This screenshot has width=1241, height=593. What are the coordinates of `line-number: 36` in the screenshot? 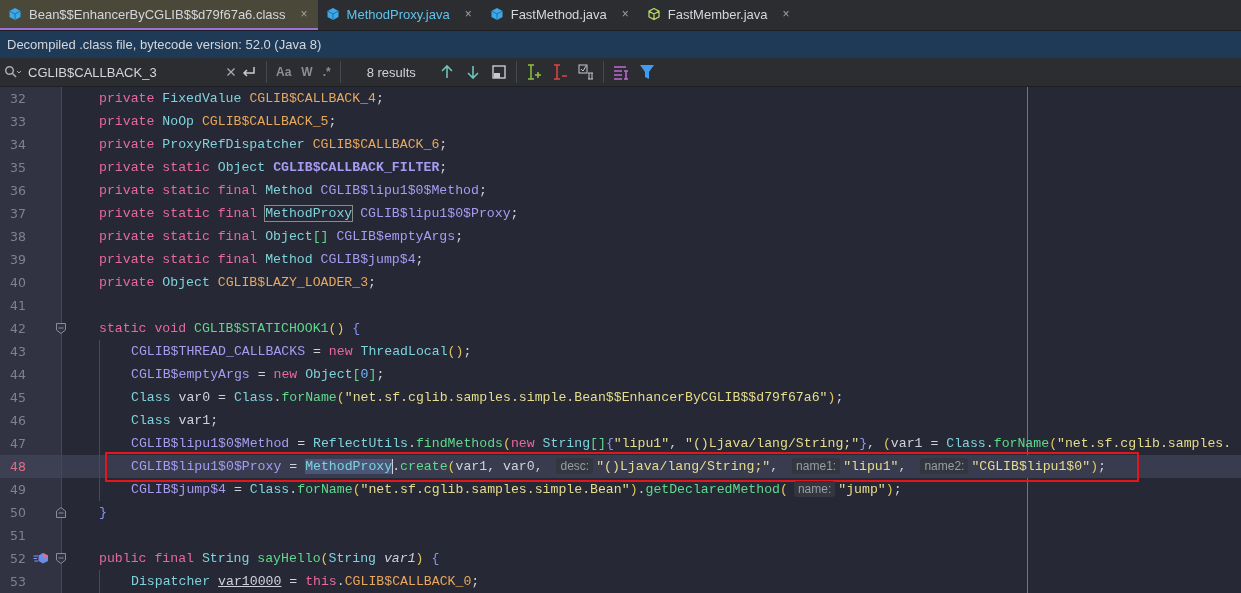 It's located at (18, 190).